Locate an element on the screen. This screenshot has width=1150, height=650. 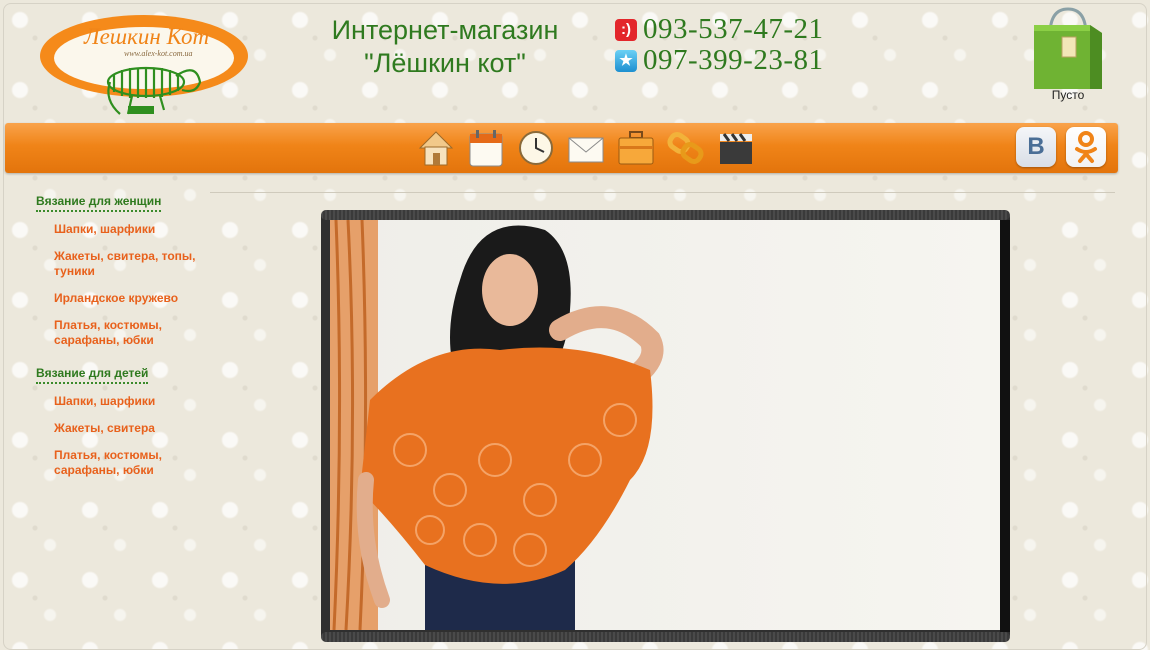
category-link: Ирландское кружево is located at coordinates (135, 298).